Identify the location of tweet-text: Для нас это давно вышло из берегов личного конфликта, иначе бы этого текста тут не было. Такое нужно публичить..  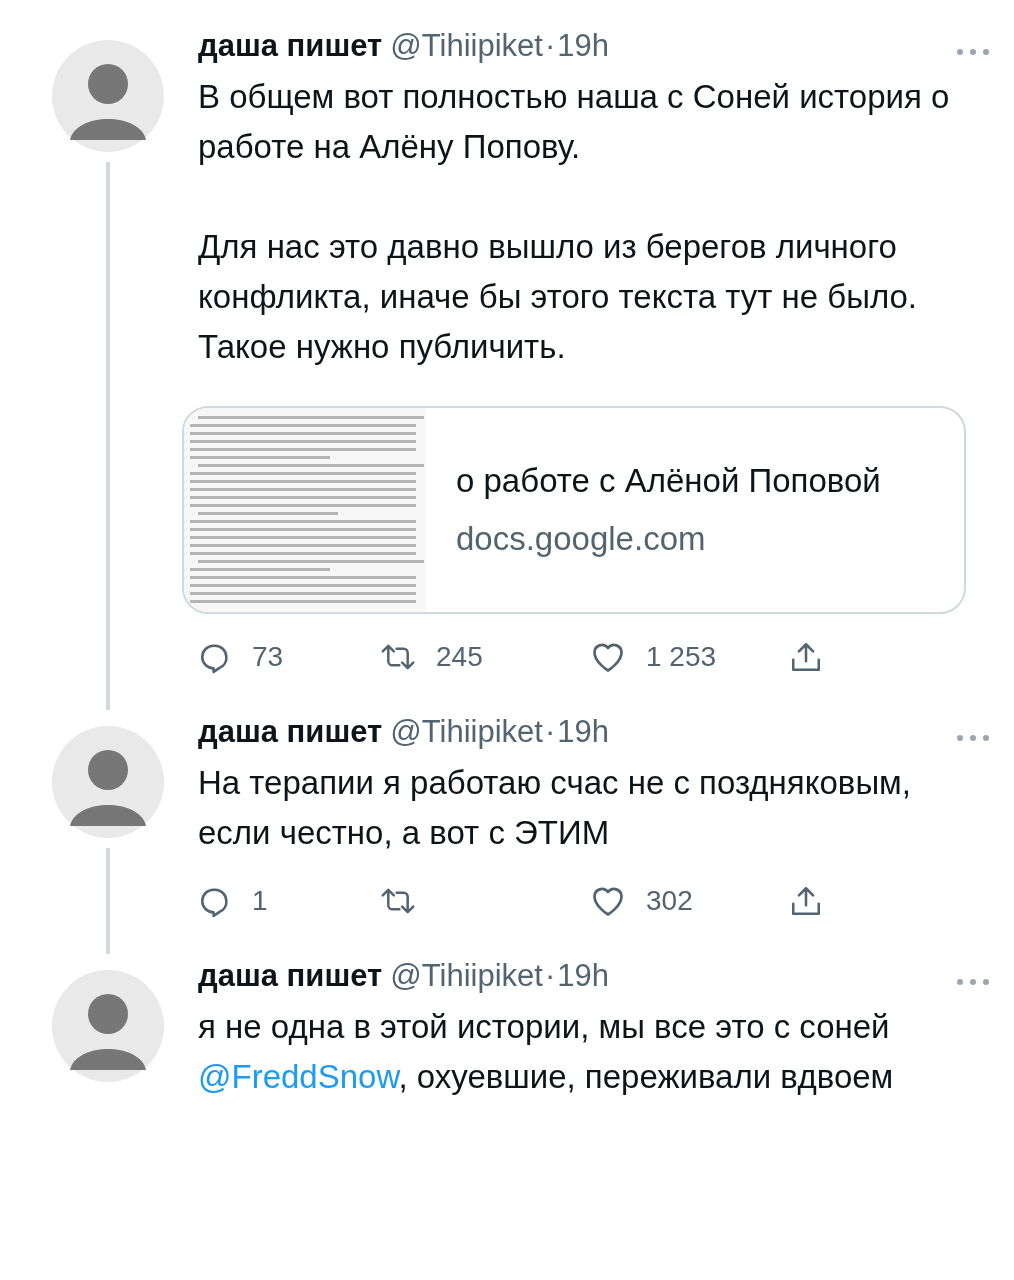
(558, 297).